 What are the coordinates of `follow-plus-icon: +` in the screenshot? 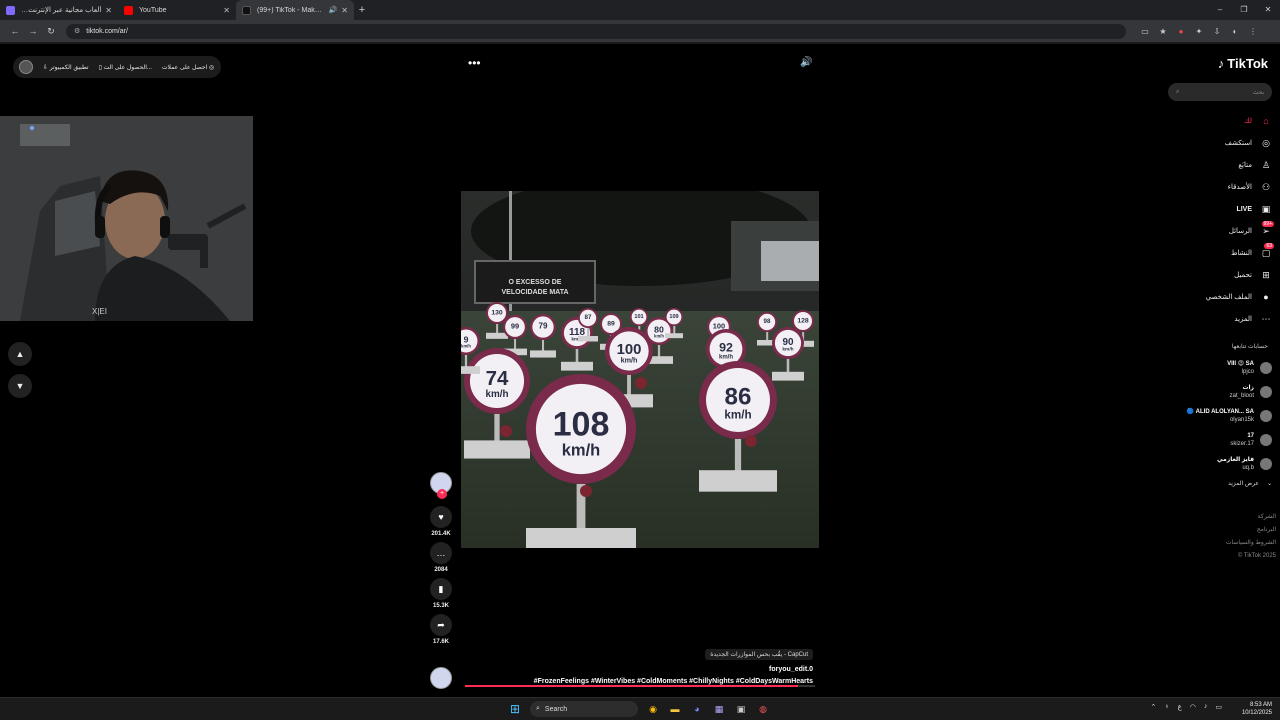 It's located at (442, 494).